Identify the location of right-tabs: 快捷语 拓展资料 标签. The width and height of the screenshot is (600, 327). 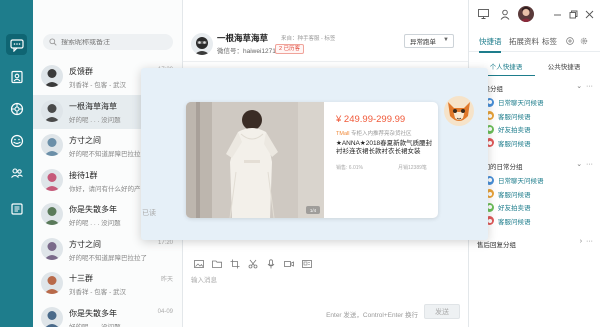
(534, 42).